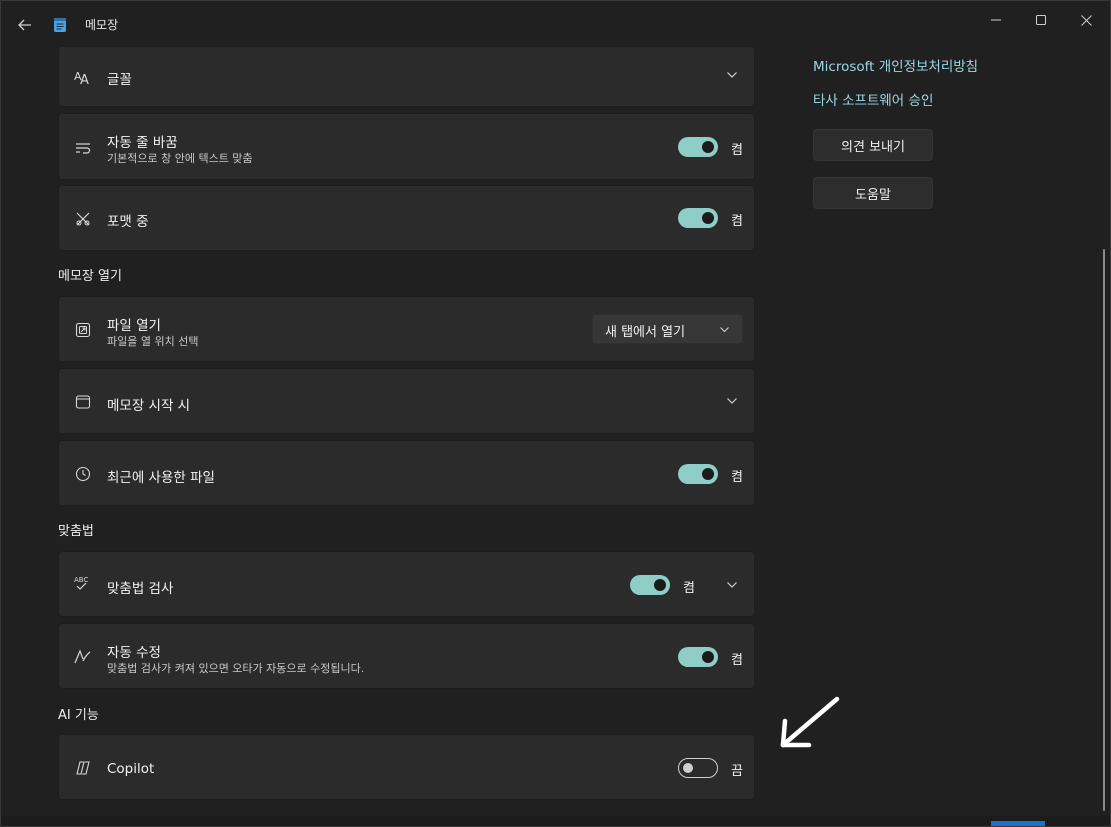 The height and width of the screenshot is (827, 1111). Describe the element at coordinates (689, 588) in the screenshot. I see `spellcheck-state: 켬` at that location.